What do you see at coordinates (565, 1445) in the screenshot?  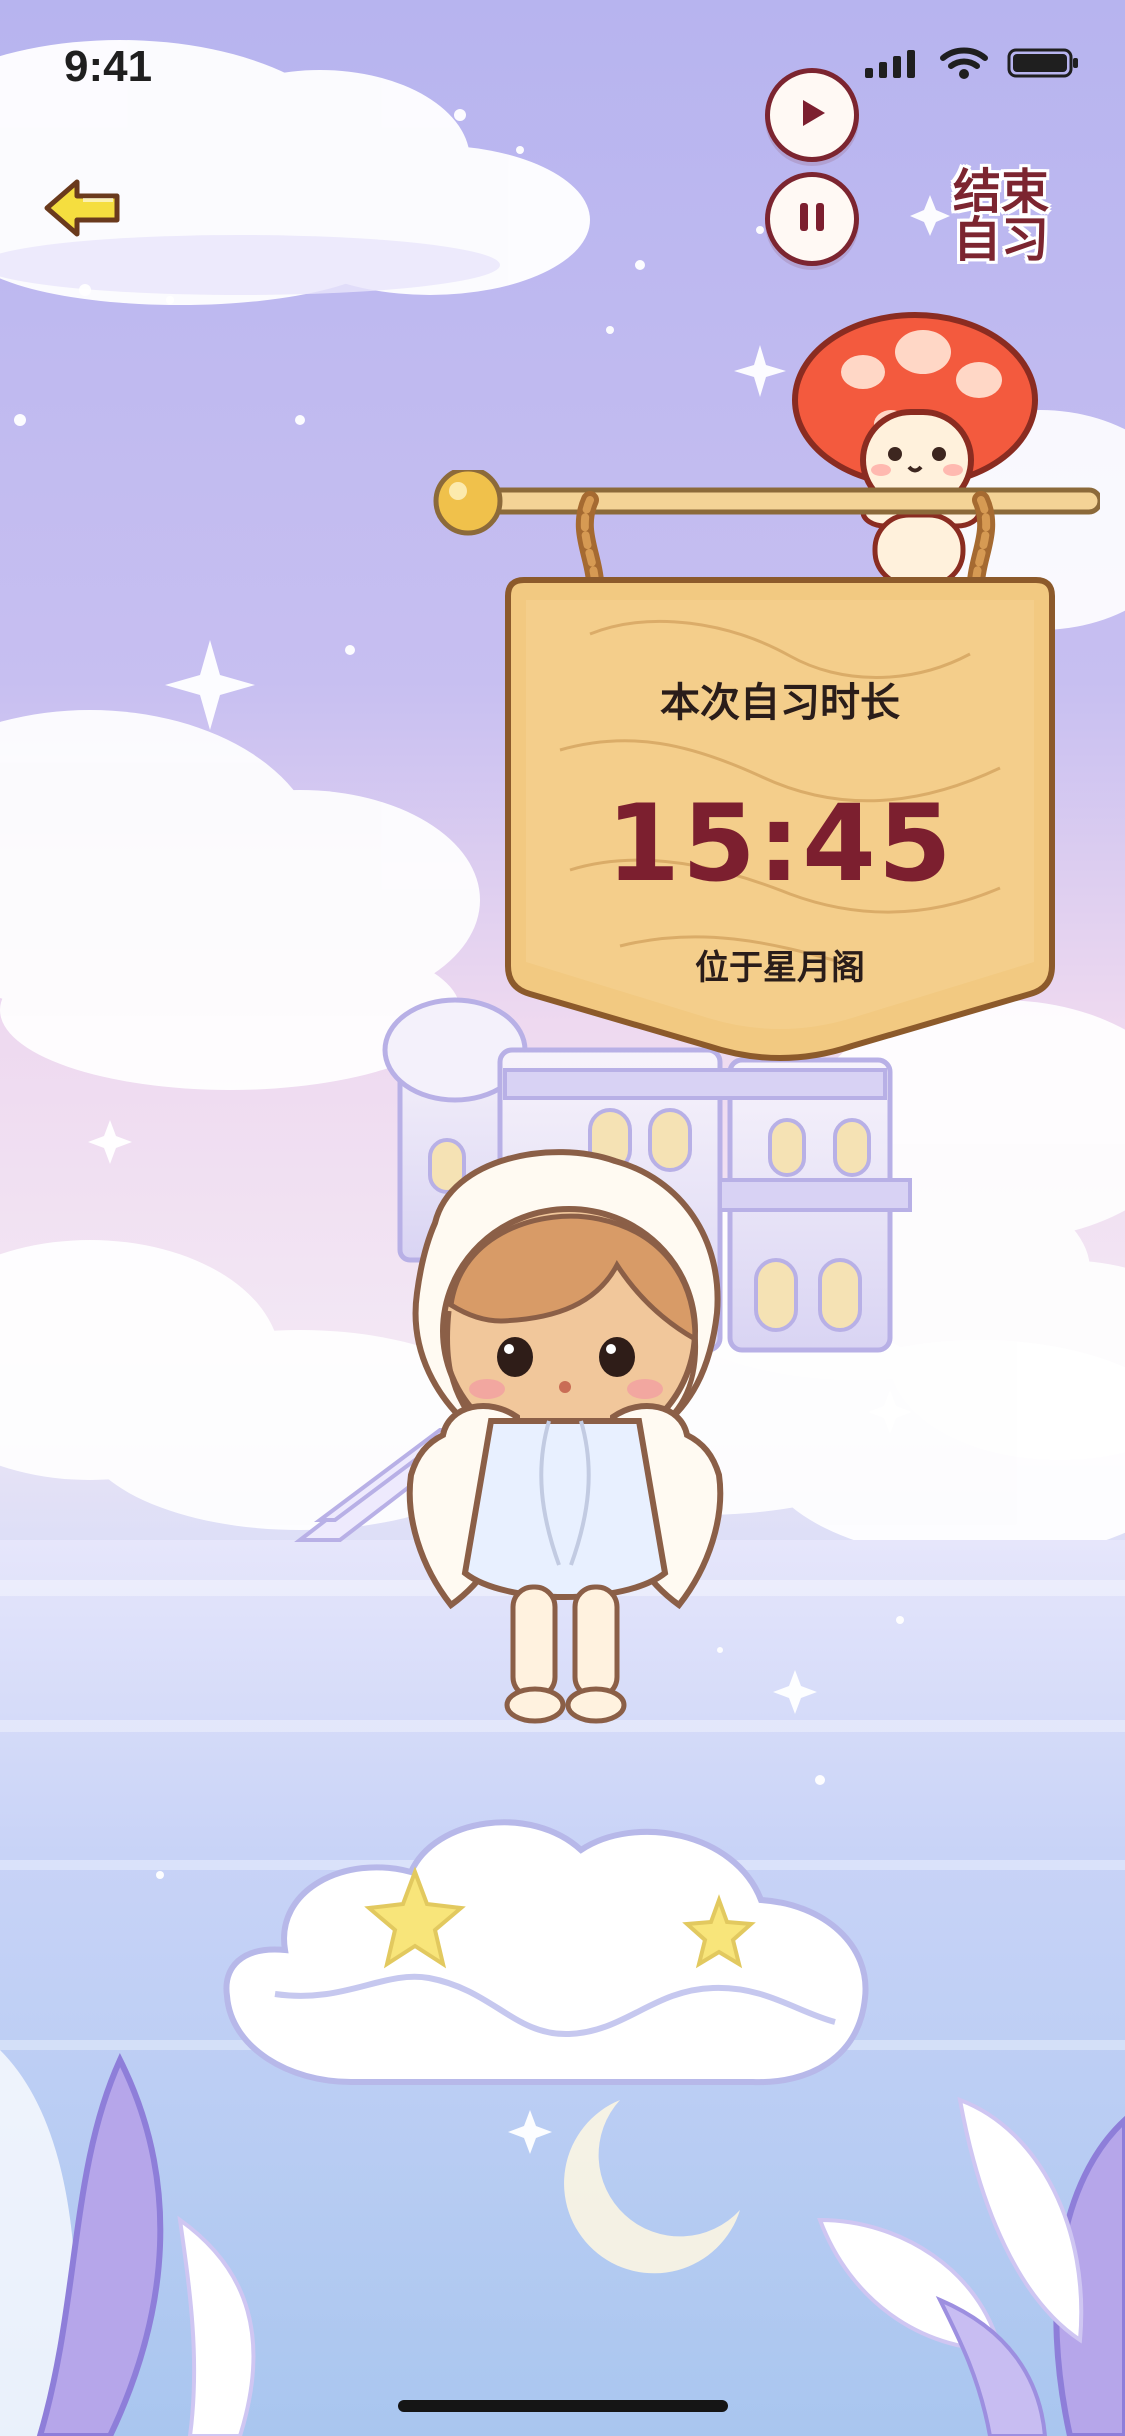 I see `character-illustration` at bounding box center [565, 1445].